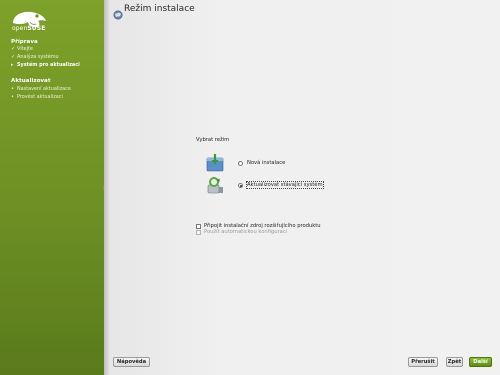  Describe the element at coordinates (198, 226) in the screenshot. I see `add-on-product-checkbox` at that location.